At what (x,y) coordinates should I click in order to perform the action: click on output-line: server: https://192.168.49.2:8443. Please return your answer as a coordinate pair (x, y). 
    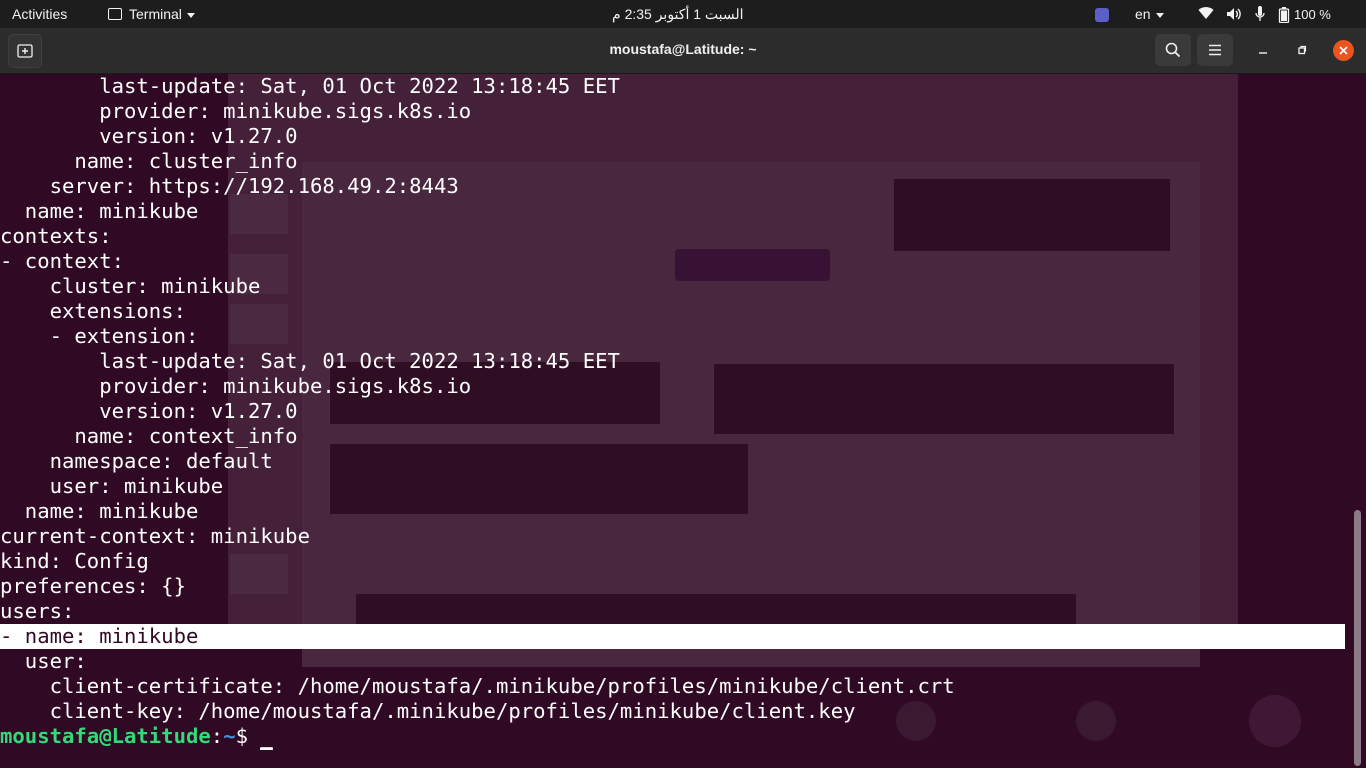
    Looking at the image, I should click on (229, 186).